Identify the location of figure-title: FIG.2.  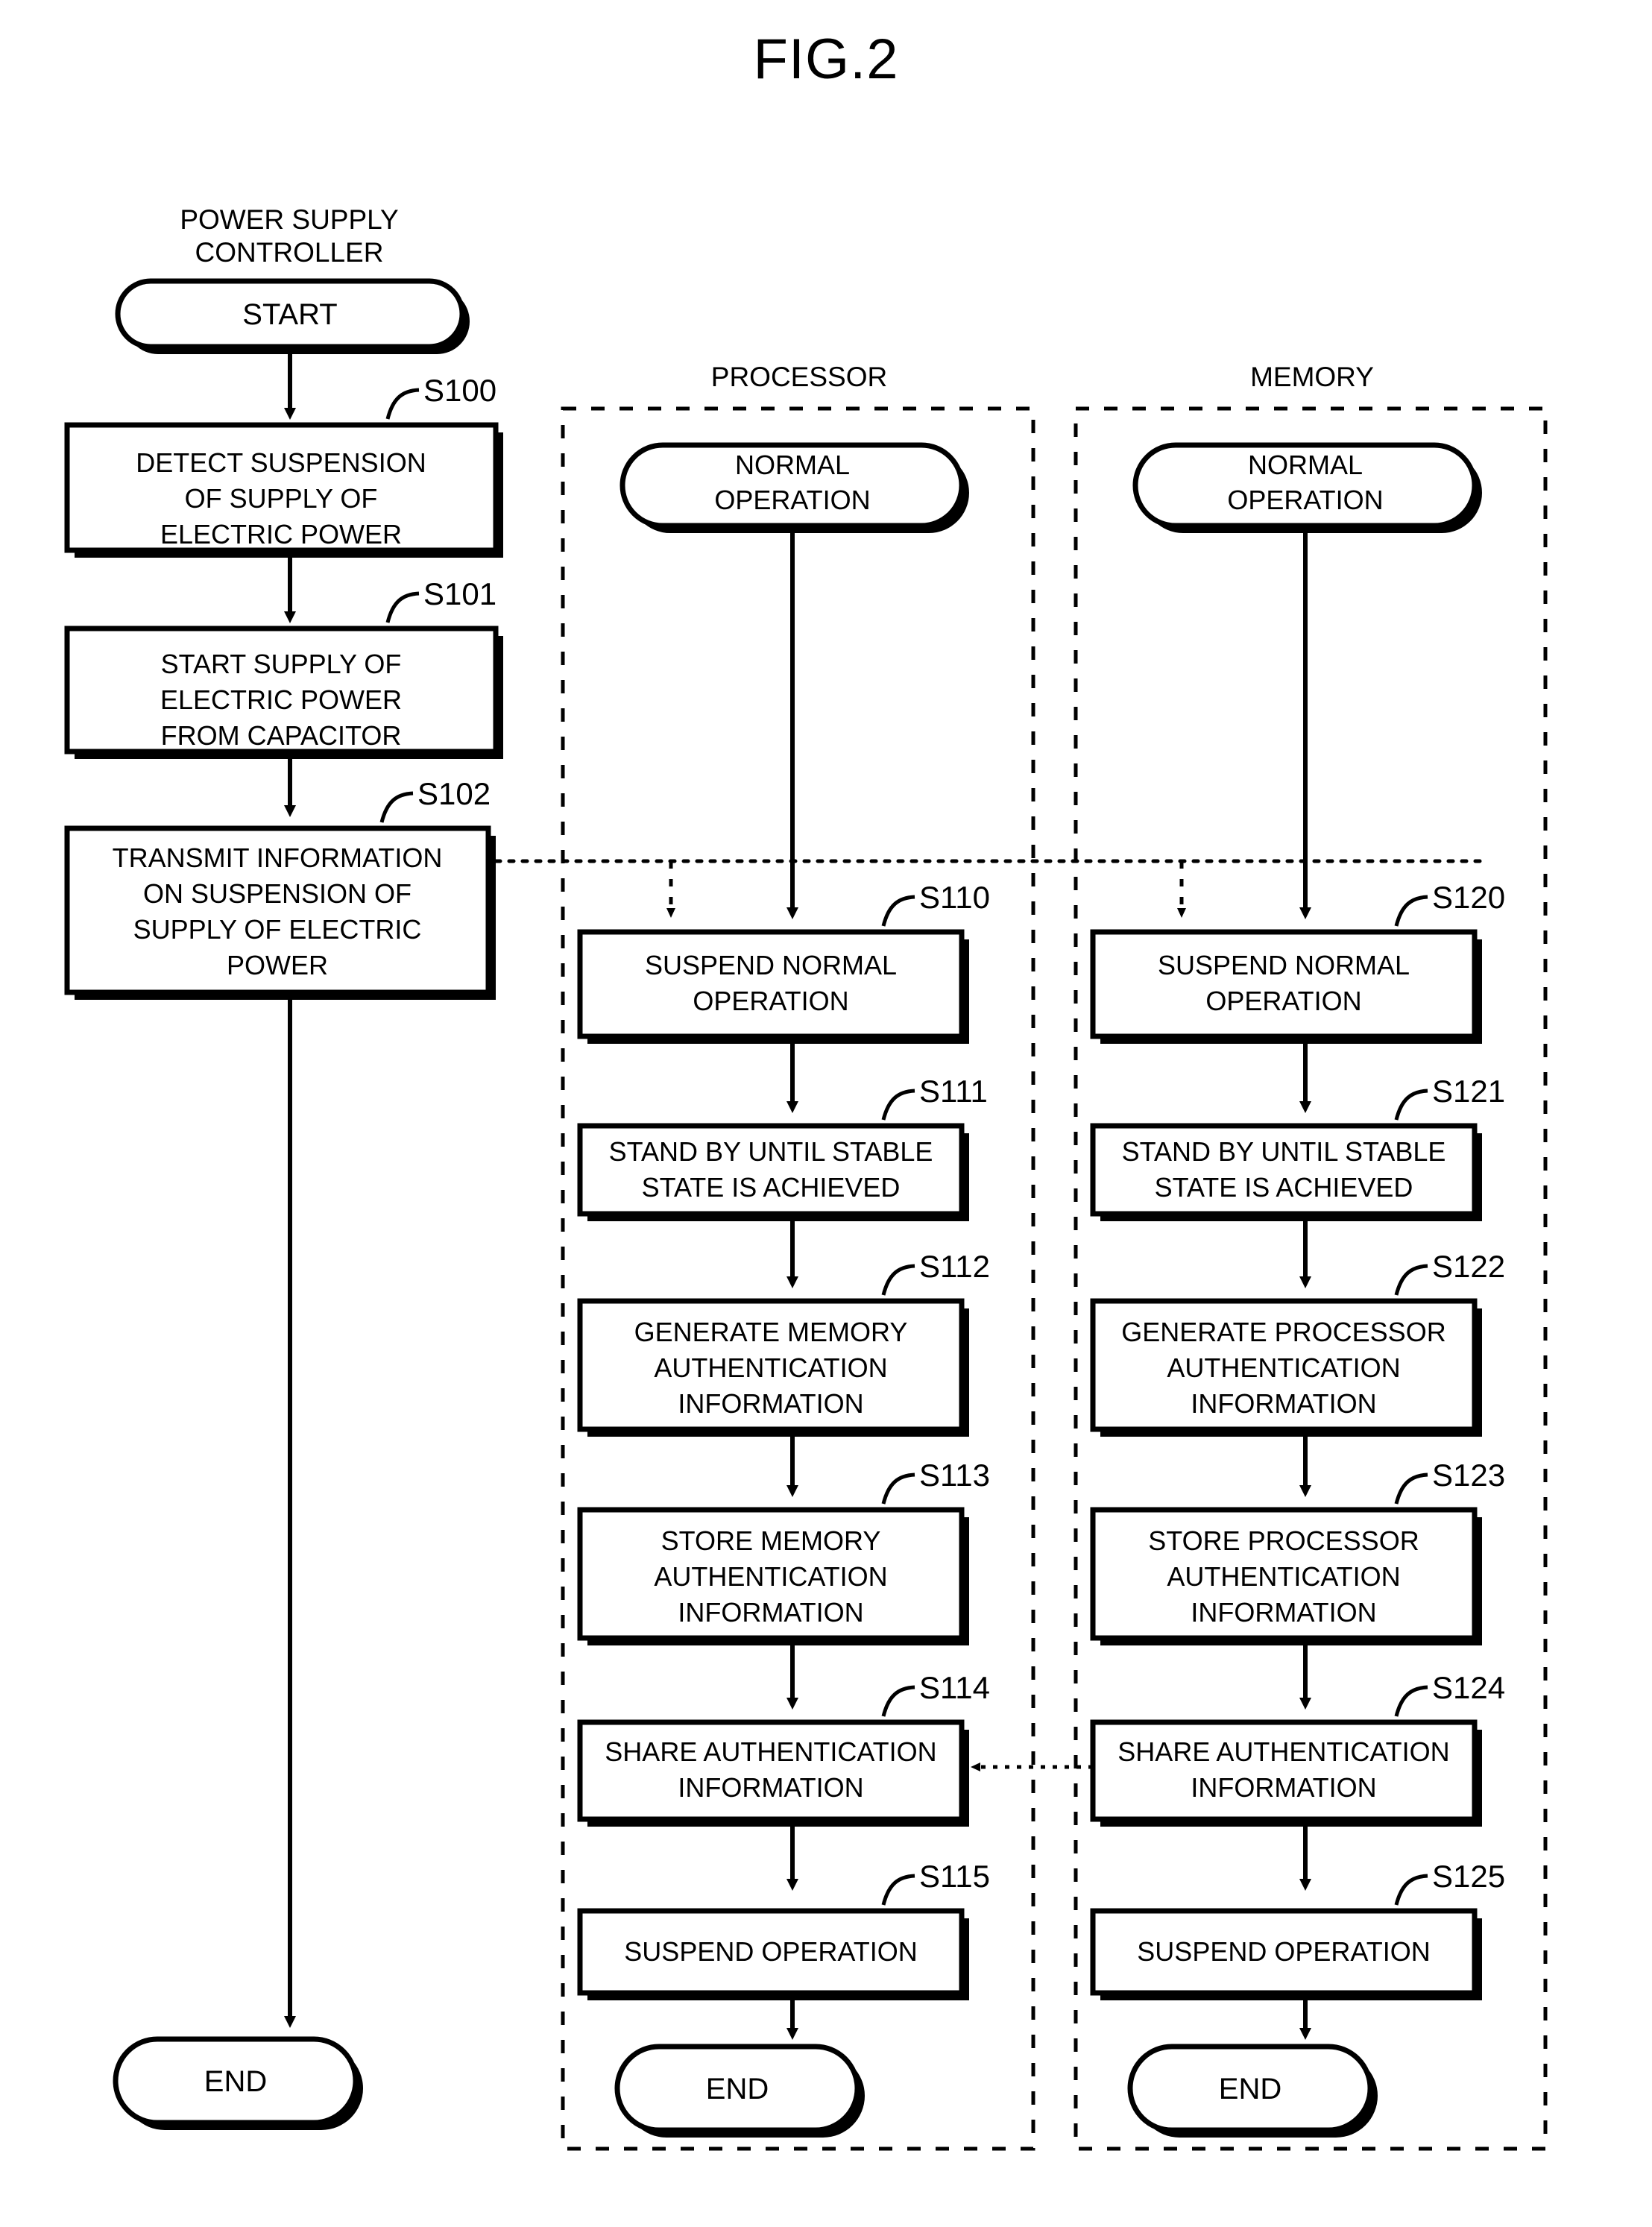
(826, 59).